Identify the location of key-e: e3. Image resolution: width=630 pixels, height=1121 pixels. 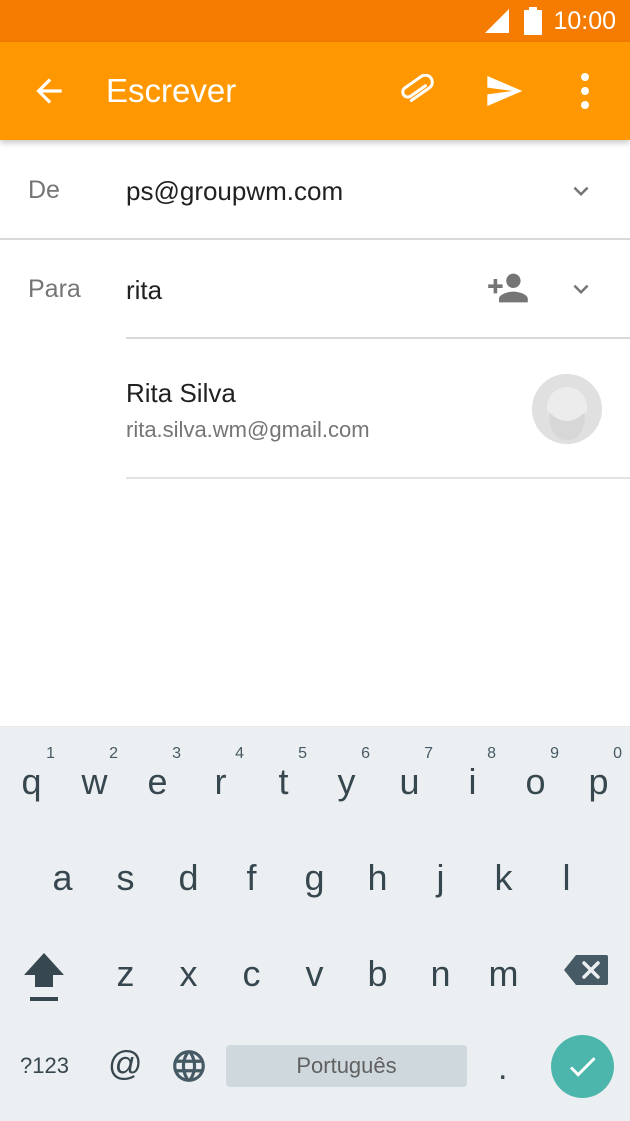
(157, 778).